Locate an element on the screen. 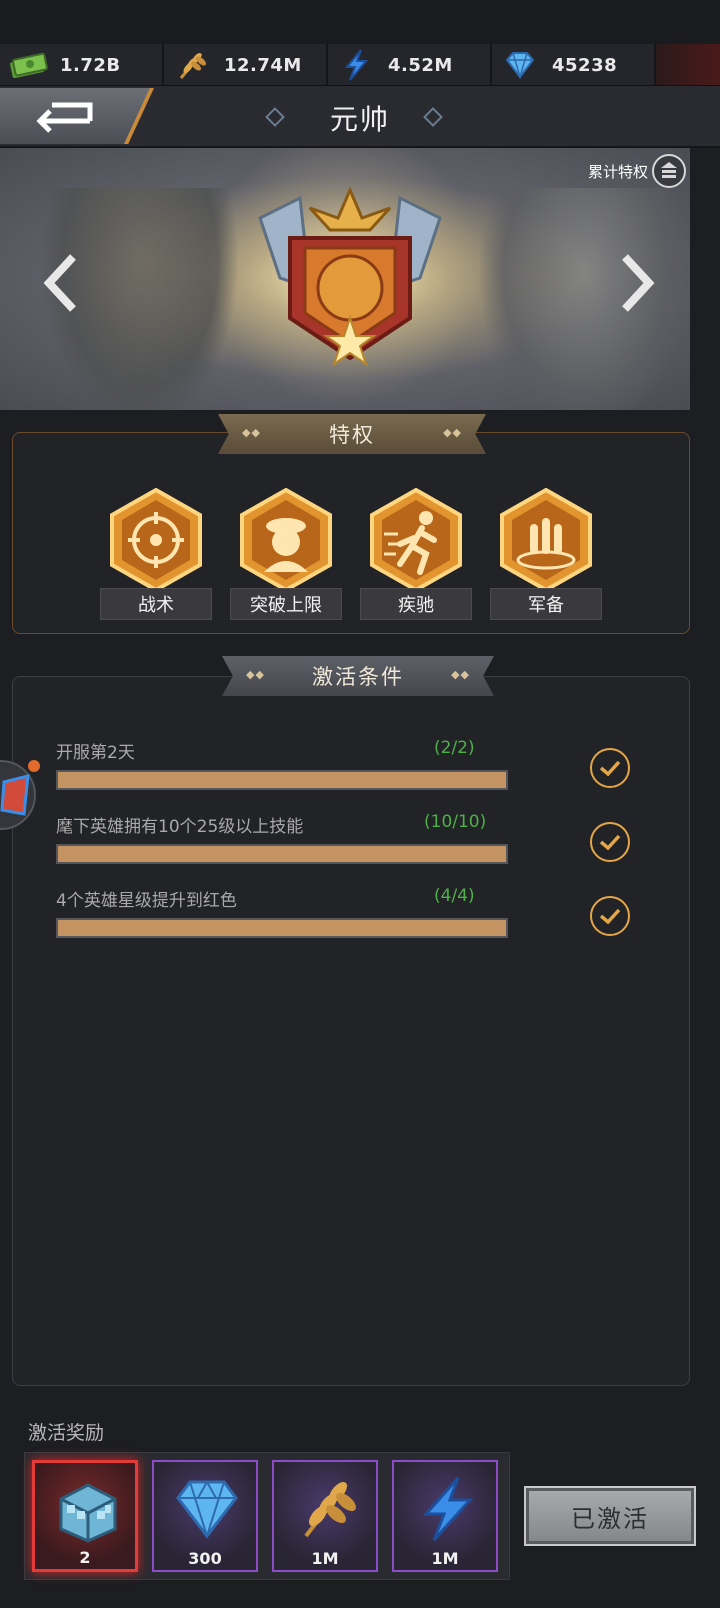 The width and height of the screenshot is (720, 1608). page-title: 元帅 is located at coordinates (359, 119).